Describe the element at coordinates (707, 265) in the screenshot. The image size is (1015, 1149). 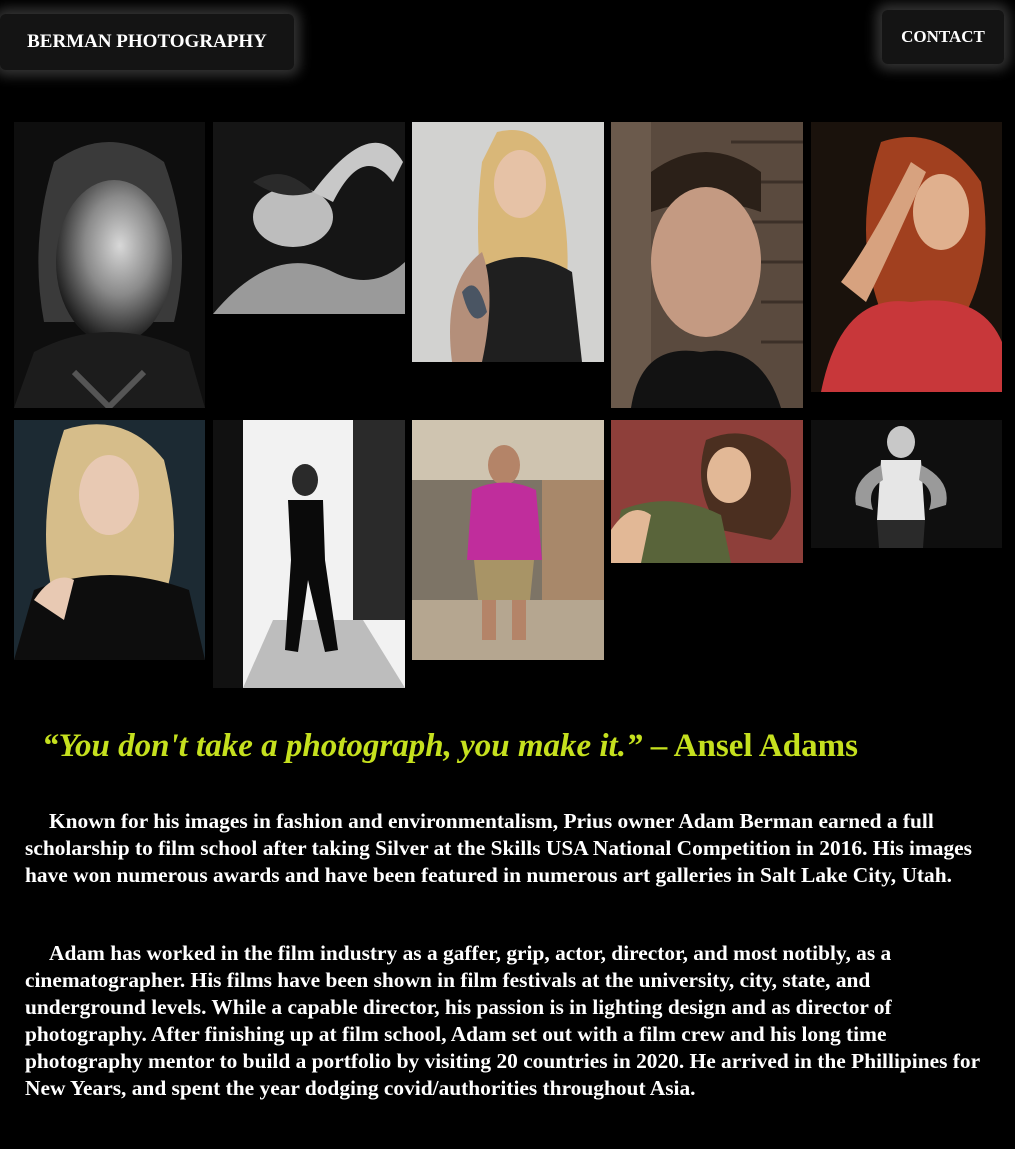
I see `photo-man-brick-wall` at that location.